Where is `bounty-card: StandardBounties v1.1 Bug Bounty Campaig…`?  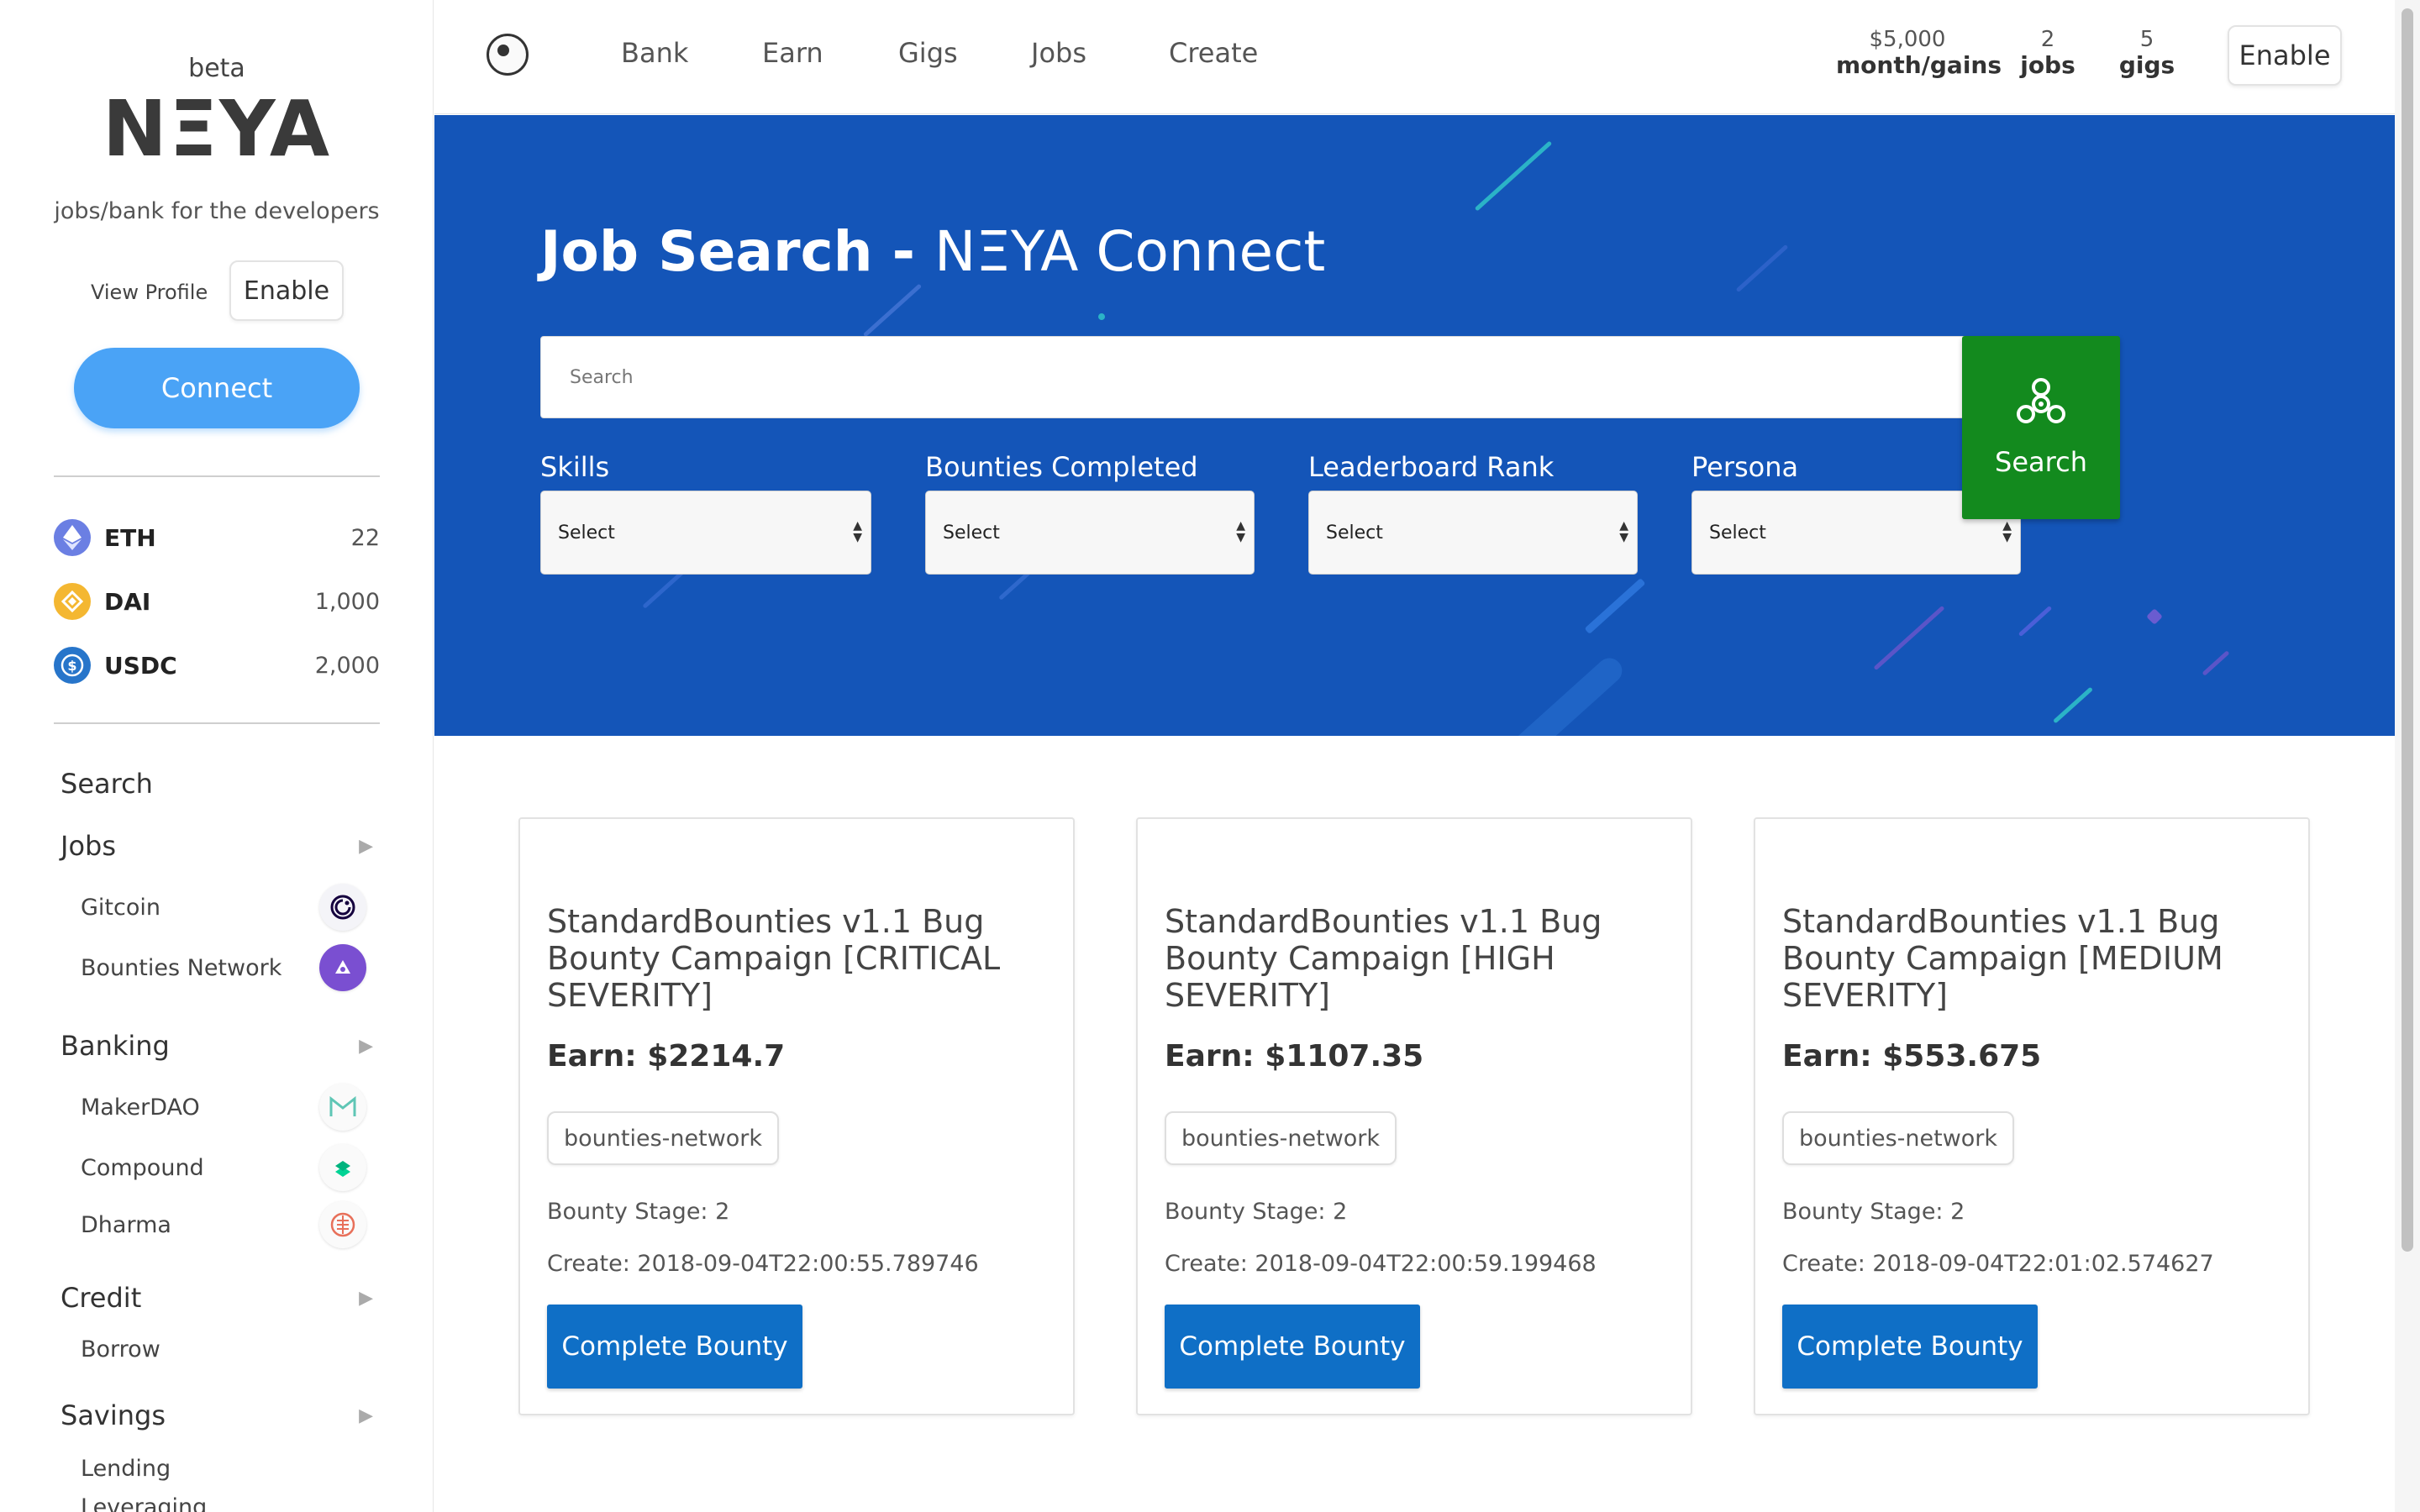
bounty-card: StandardBounties v1.1 Bug Bounty Campaig… is located at coordinates (796, 1116).